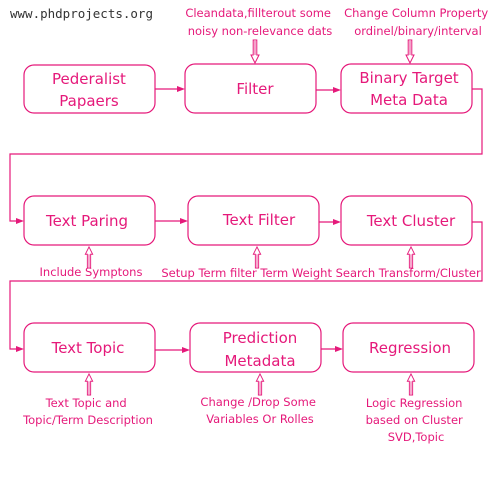 This screenshot has height=500, width=500. I want to click on svg-text: Regression, so click(410, 348).